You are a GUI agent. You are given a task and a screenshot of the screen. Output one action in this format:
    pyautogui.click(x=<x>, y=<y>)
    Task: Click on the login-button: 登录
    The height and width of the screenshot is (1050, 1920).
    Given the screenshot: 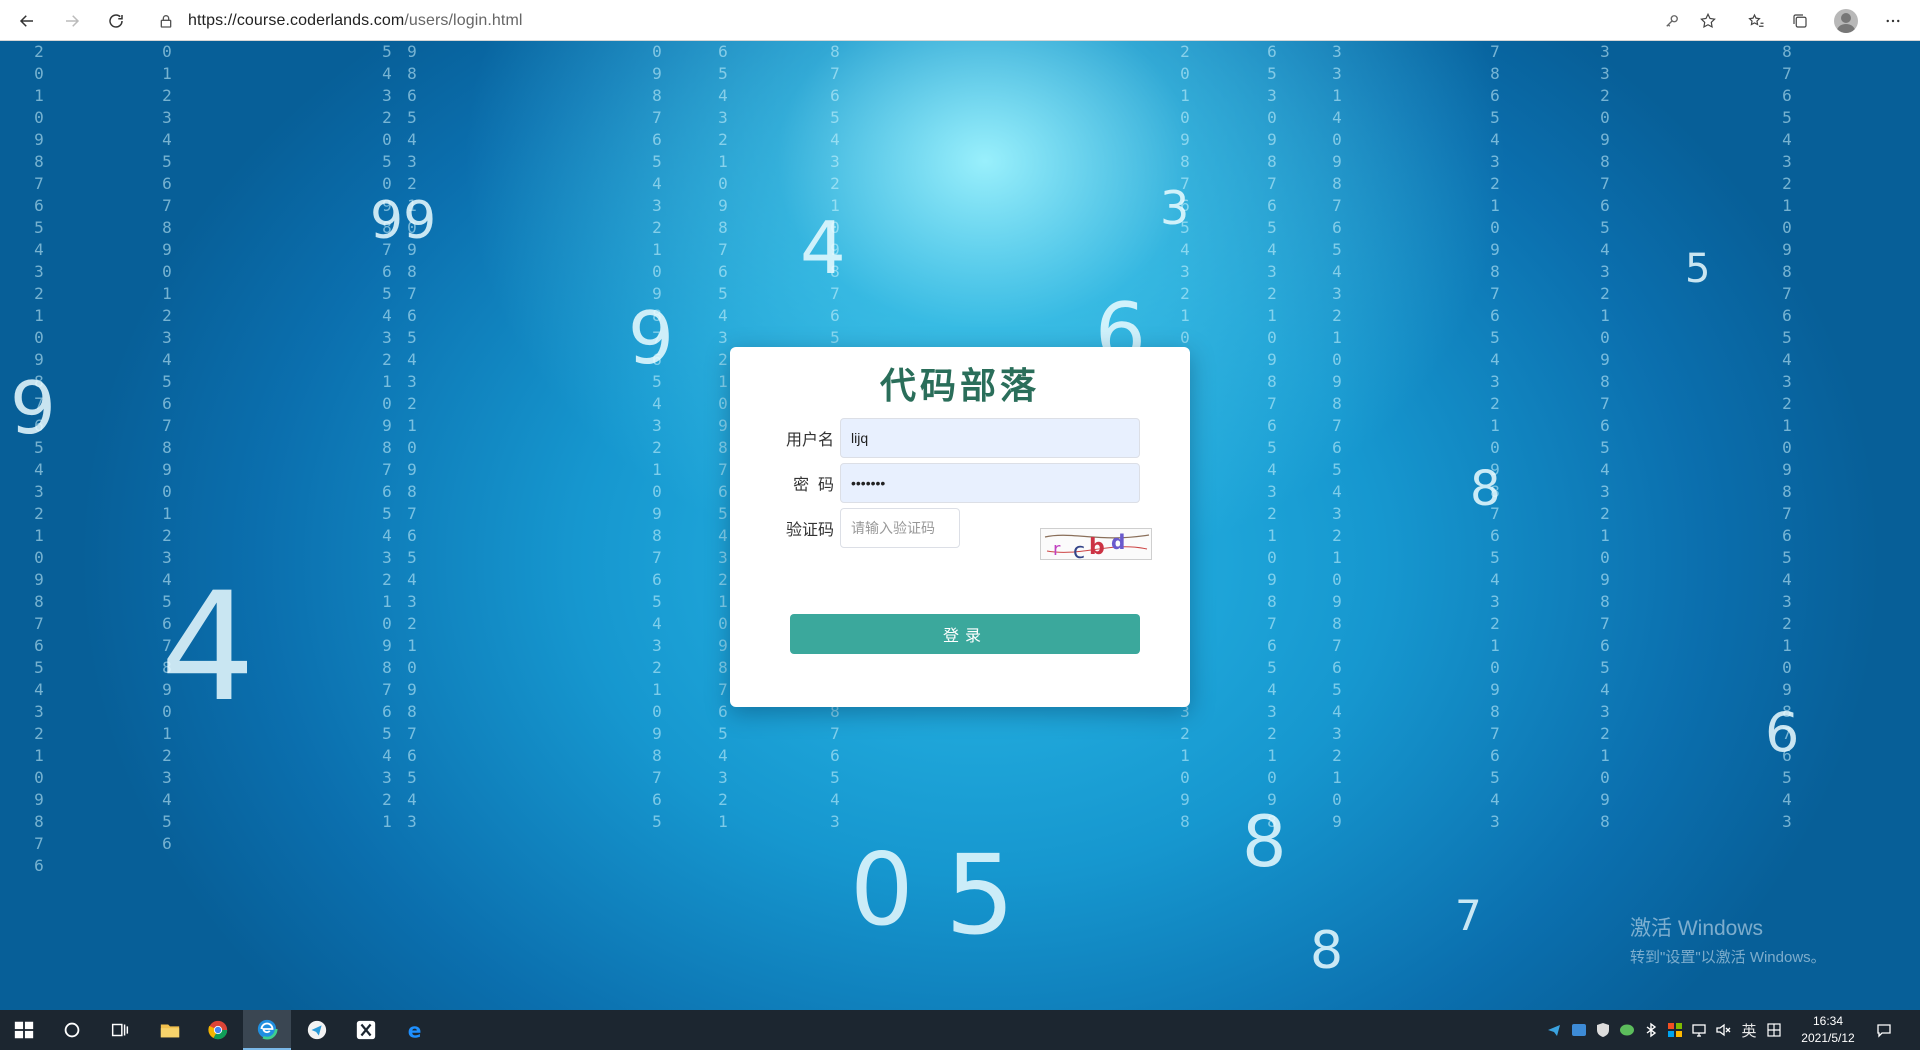 What is the action you would take?
    pyautogui.click(x=965, y=634)
    